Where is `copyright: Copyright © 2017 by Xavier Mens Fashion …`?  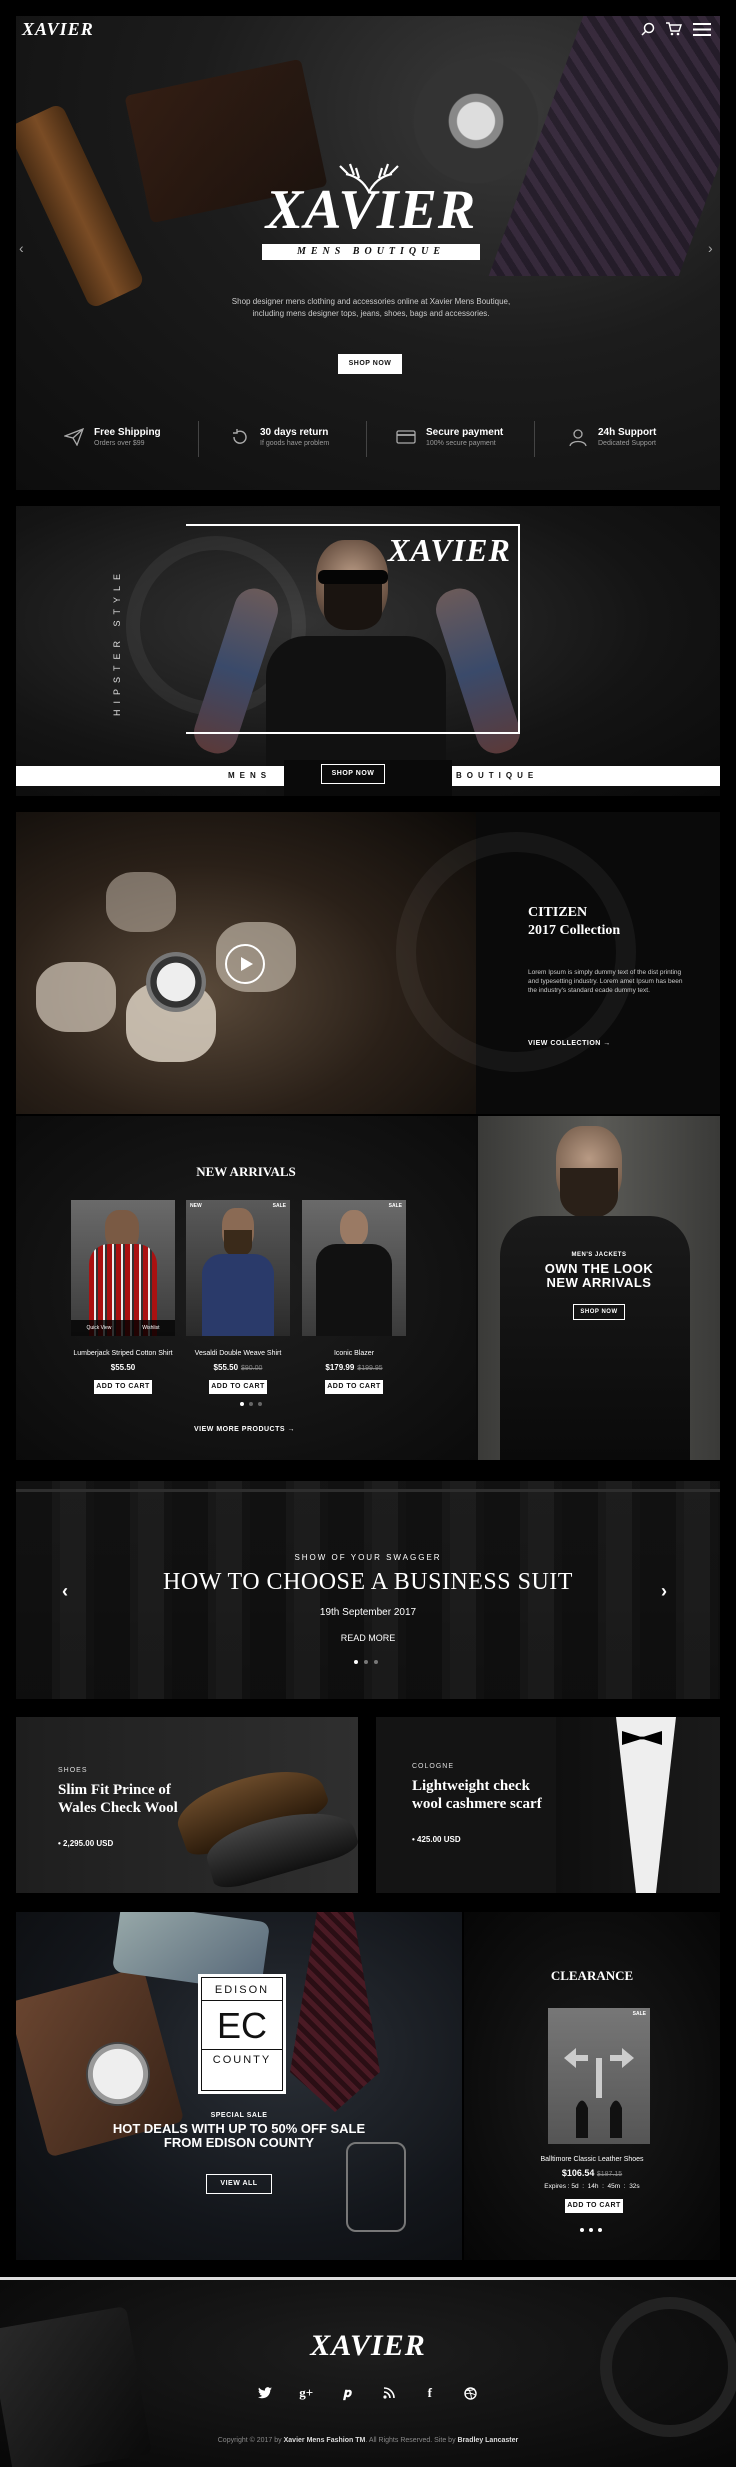
copyright: Copyright © 2017 by Xavier Mens Fashion … is located at coordinates (368, 2440).